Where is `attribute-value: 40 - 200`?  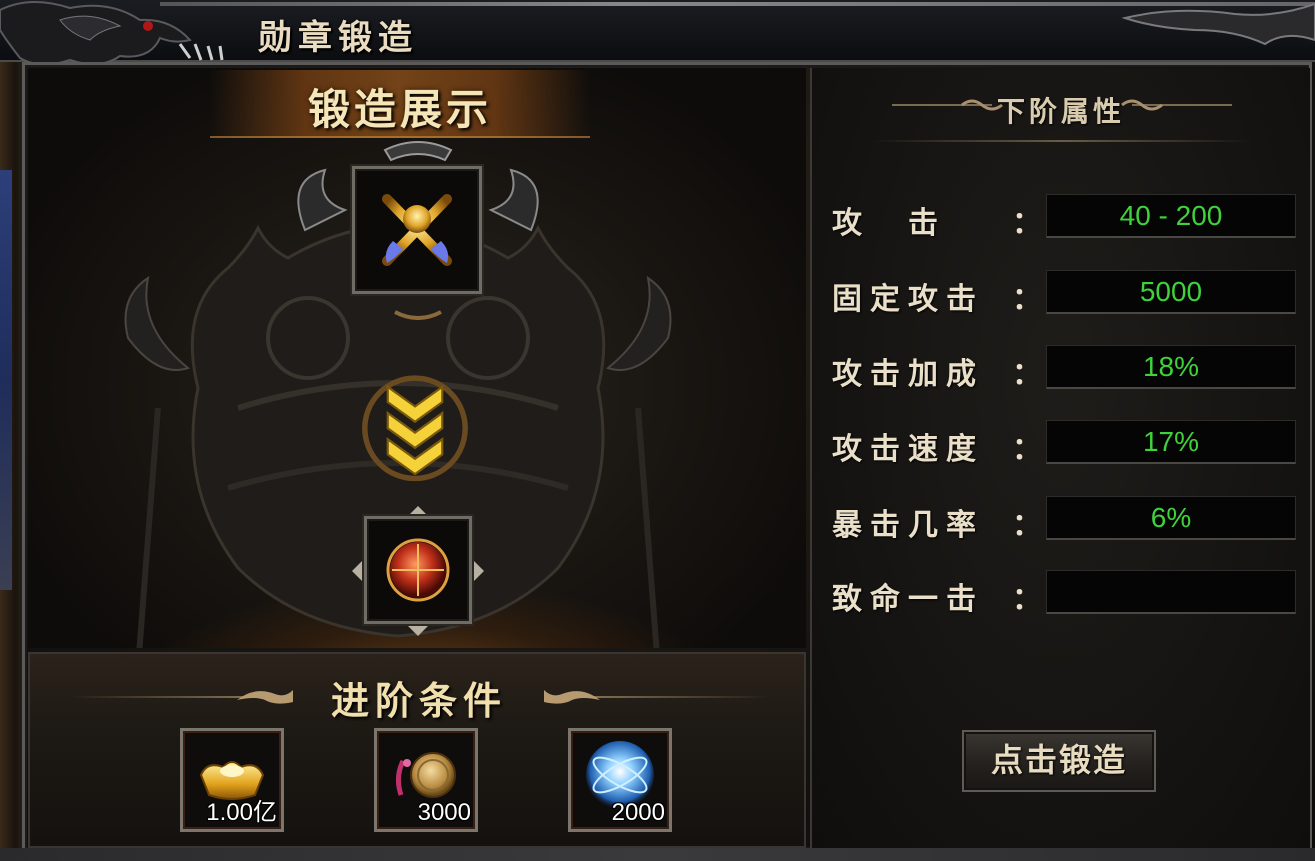 attribute-value: 40 - 200 is located at coordinates (1171, 216).